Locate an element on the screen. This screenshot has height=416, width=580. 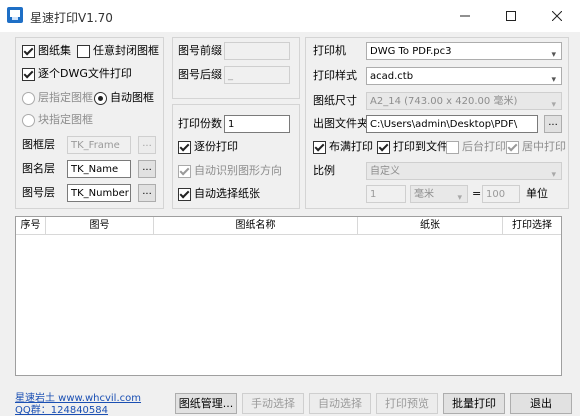
frame-layer-input: TK_Frame is located at coordinates (99, 145).